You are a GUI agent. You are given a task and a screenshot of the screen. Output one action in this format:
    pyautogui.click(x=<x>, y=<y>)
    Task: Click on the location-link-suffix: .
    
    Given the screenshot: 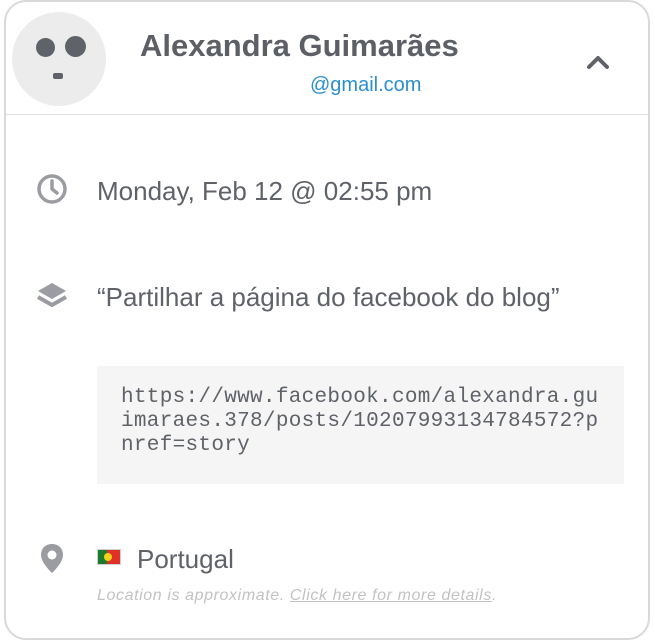 What is the action you would take?
    pyautogui.click(x=494, y=595)
    